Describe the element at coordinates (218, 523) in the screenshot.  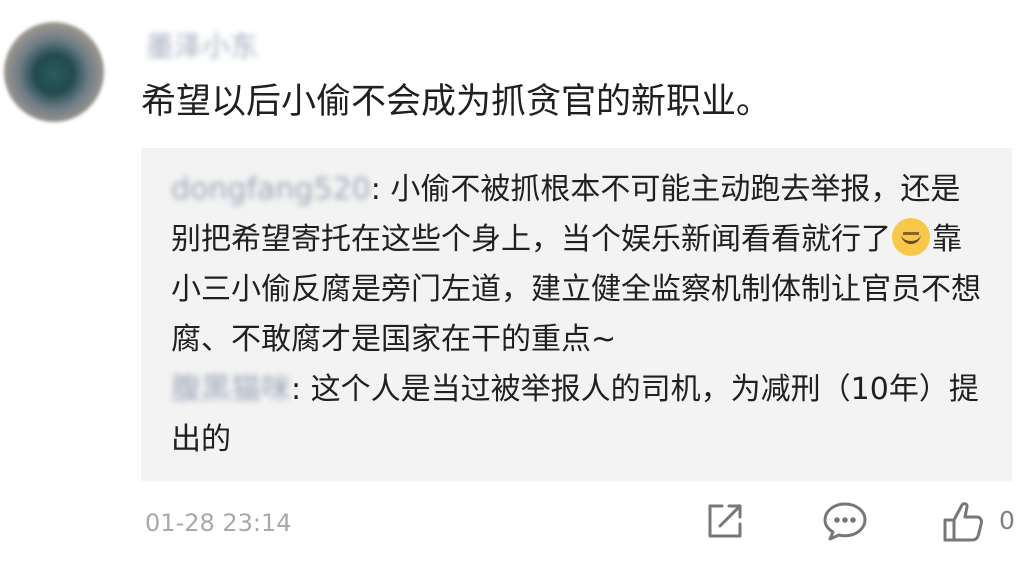
I see `timestamp: 01-28 23:14` at that location.